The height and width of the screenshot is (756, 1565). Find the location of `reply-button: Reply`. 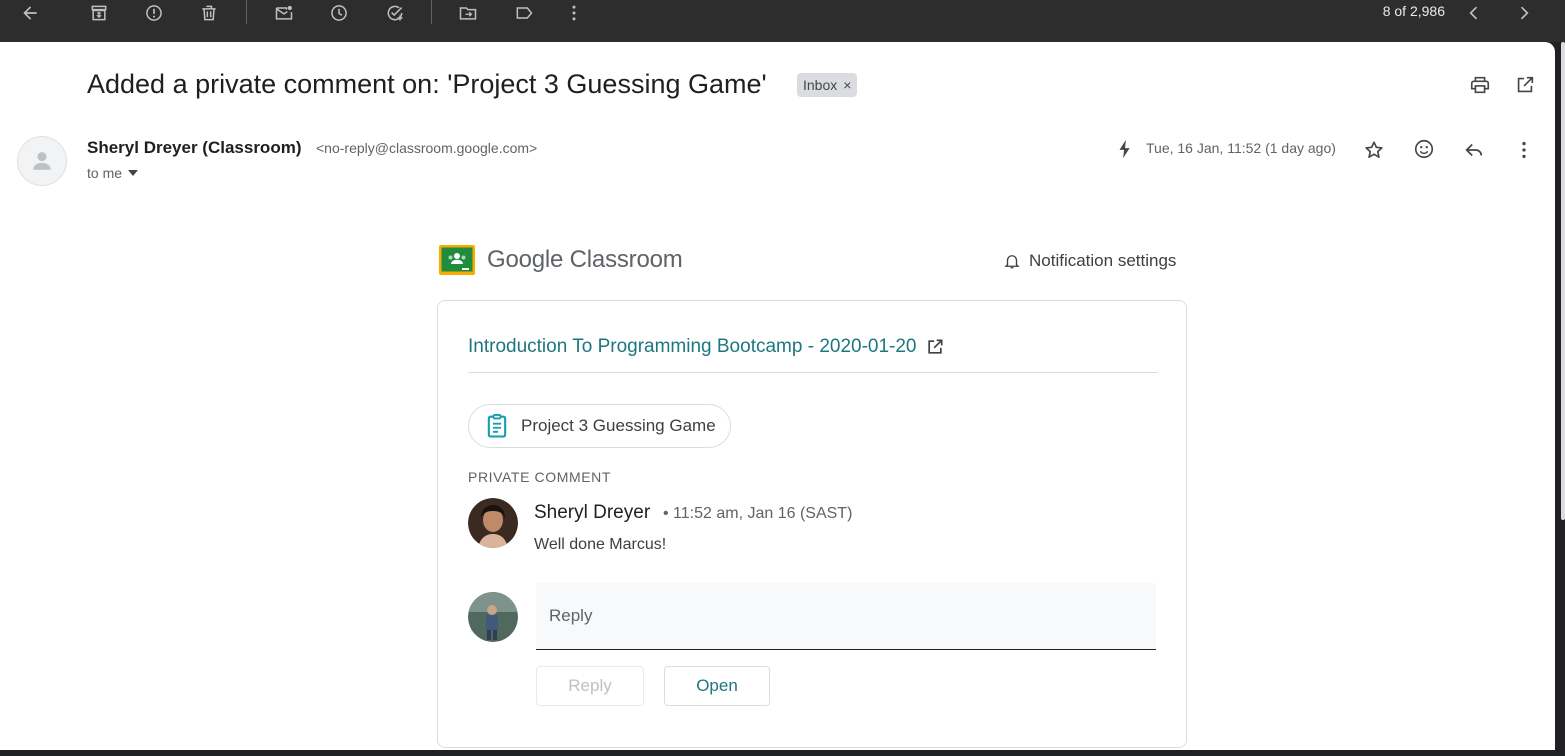

reply-button: Reply is located at coordinates (590, 686).